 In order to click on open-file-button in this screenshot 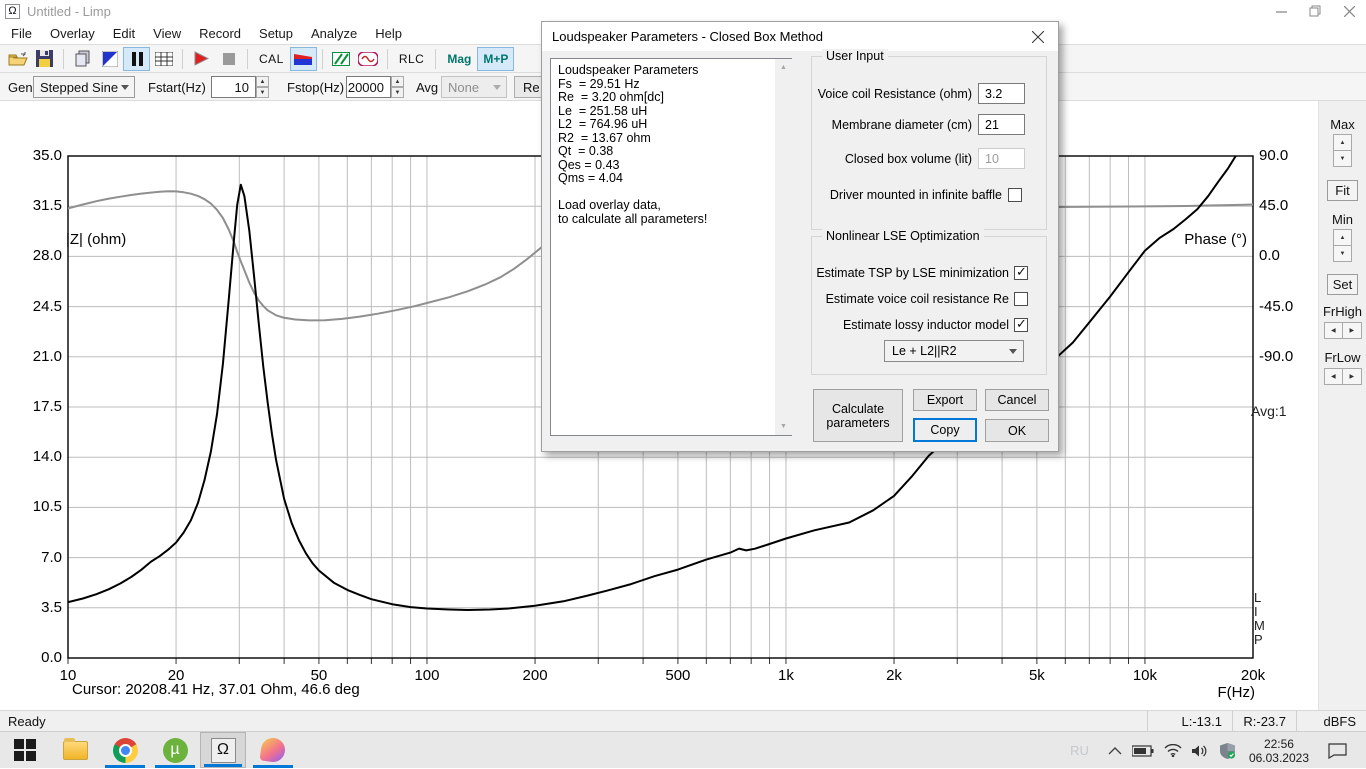, I will do `click(17, 59)`.